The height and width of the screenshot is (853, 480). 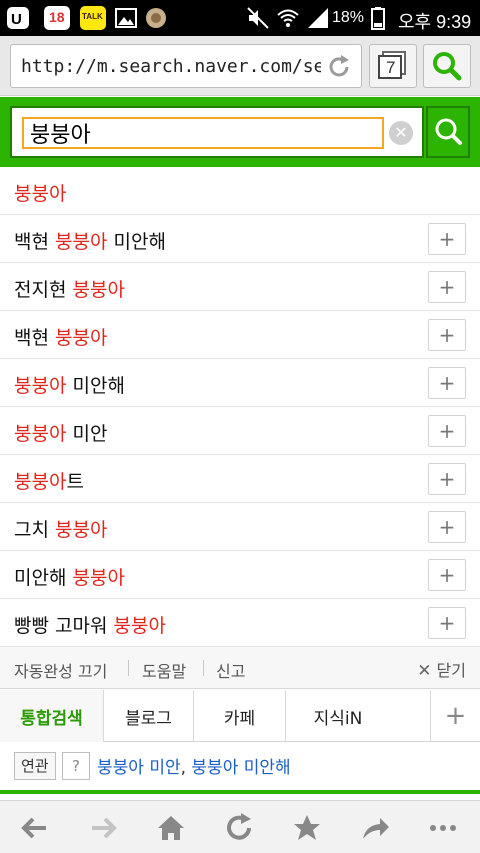 What do you see at coordinates (64, 626) in the screenshot?
I see `suggestion-part: 빵빵 고마워` at bounding box center [64, 626].